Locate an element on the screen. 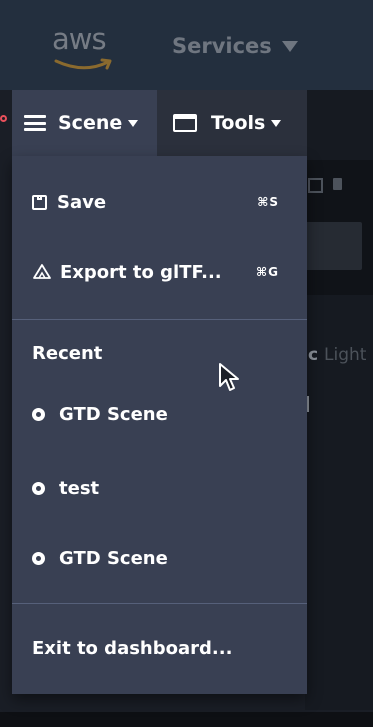 The width and height of the screenshot is (373, 727). aws-smile-icon is located at coordinates (83, 64).